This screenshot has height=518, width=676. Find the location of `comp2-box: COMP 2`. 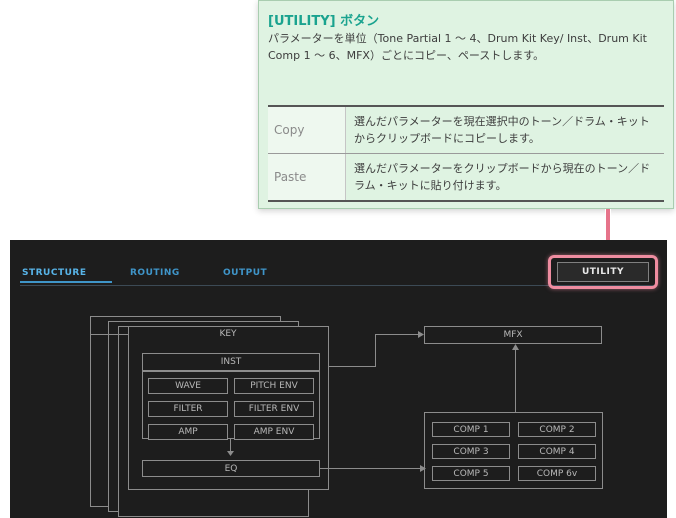

comp2-box: COMP 2 is located at coordinates (557, 429).